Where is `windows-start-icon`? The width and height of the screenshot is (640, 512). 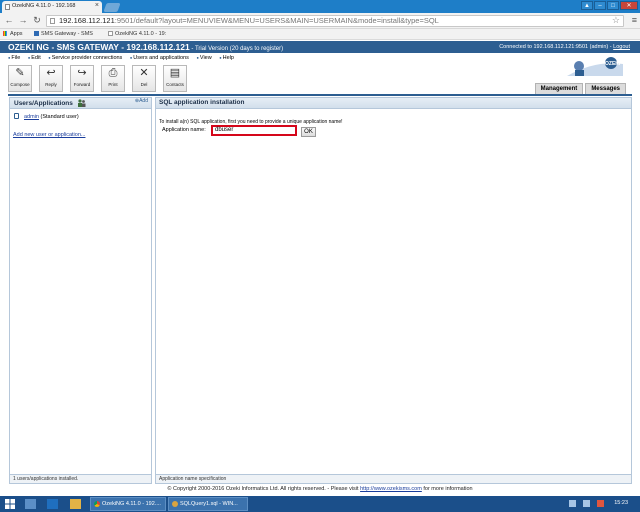
windows-start-icon is located at coordinates (10, 504).